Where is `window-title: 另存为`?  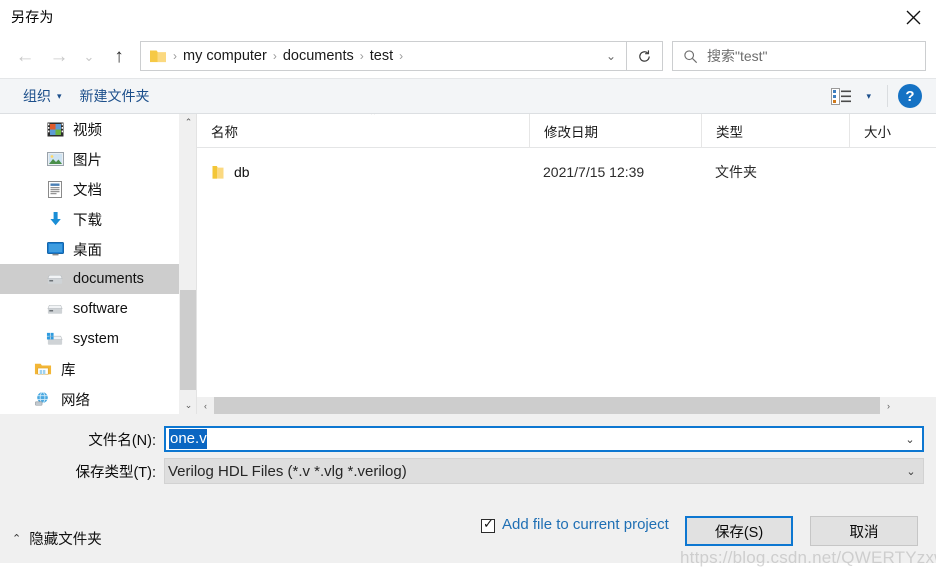 window-title: 另存为 is located at coordinates (32, 17).